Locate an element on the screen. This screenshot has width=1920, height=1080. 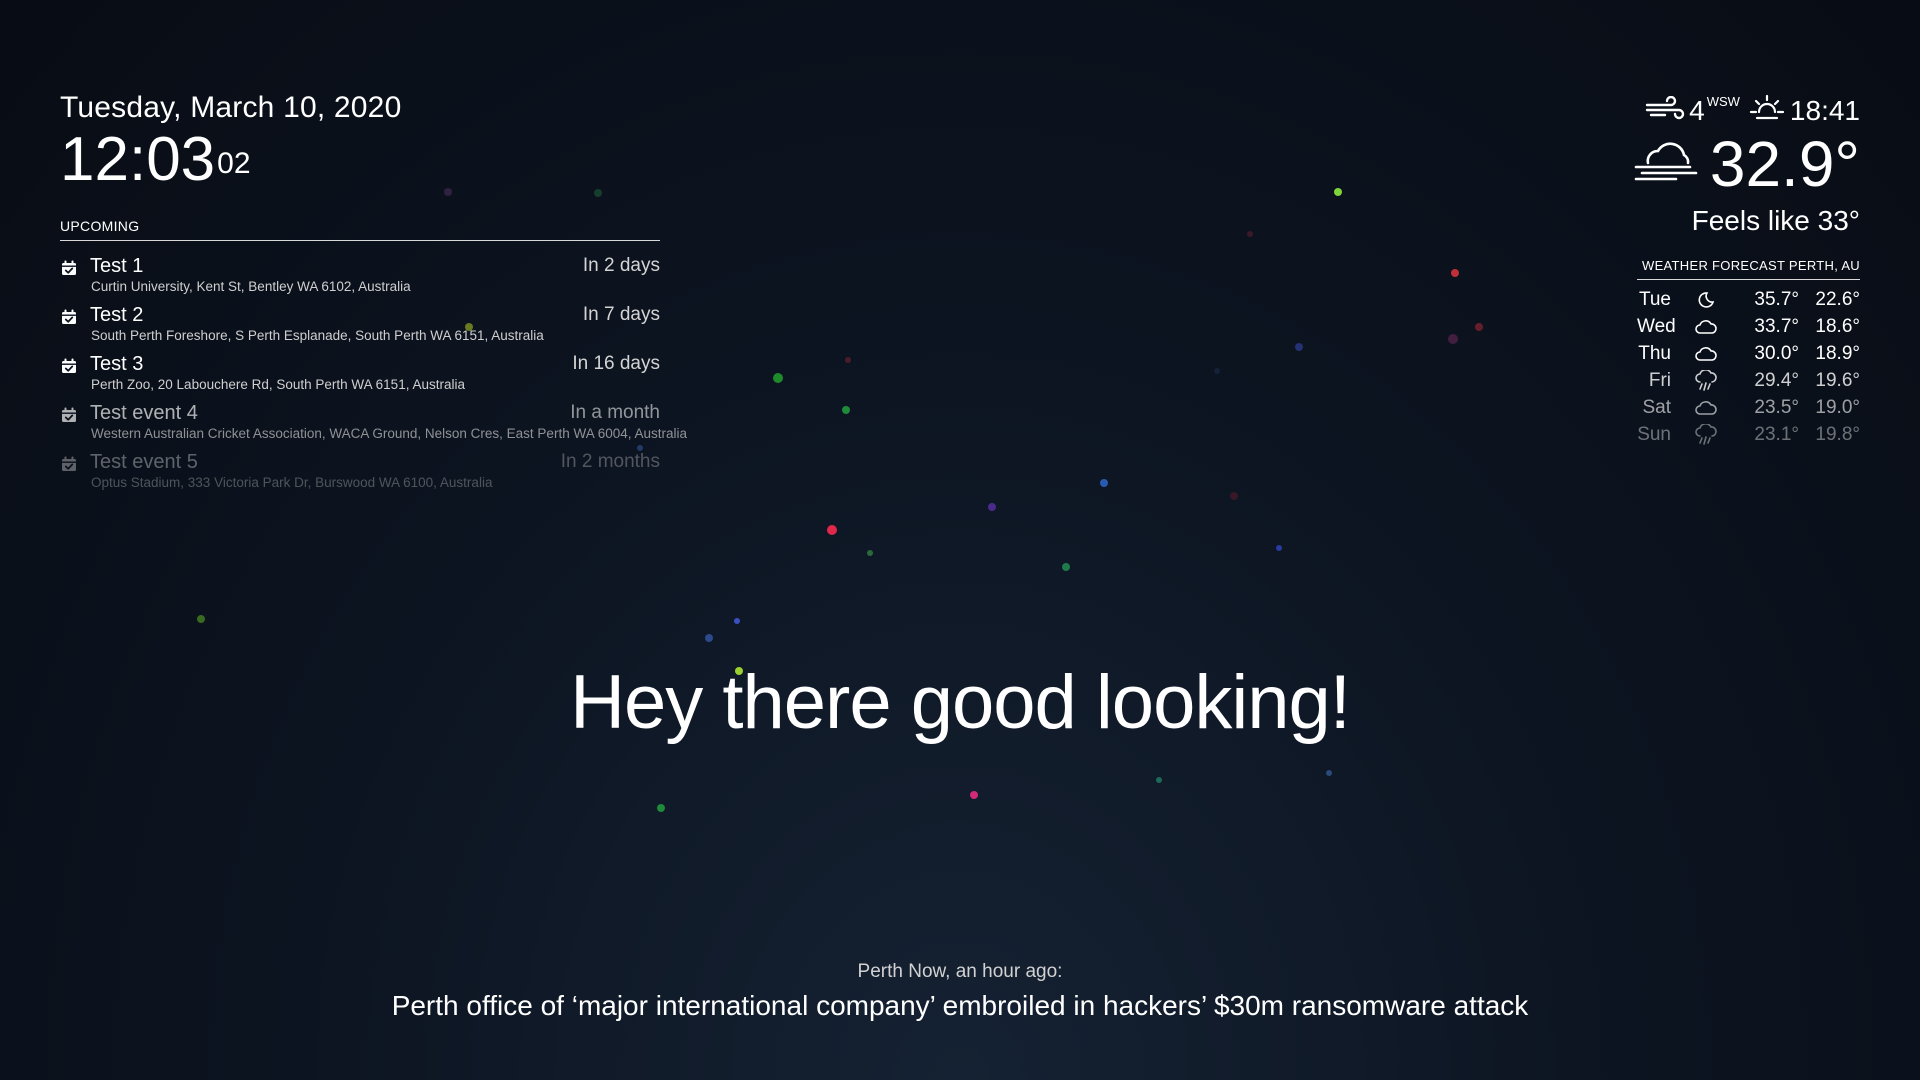
current-temperature: 32.9° is located at coordinates (1784, 164).